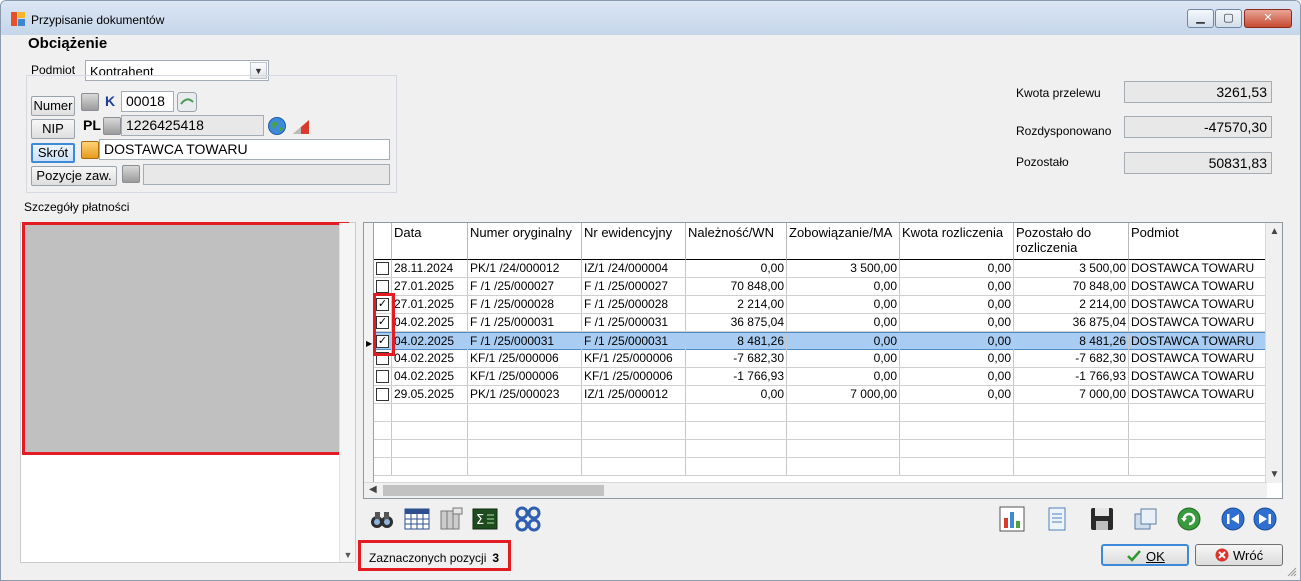 The image size is (1301, 581). I want to click on maximize-button: ▢, so click(1228, 18).